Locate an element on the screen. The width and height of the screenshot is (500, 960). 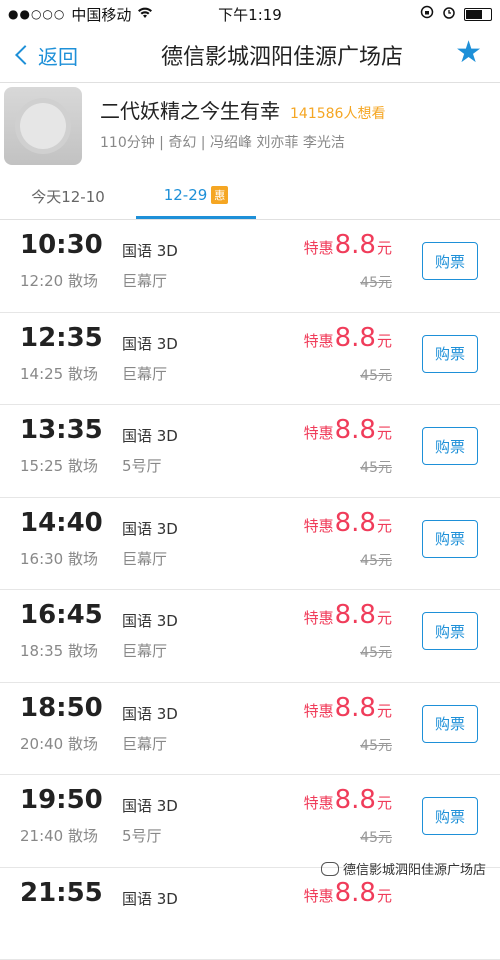
start-time: 18:50 is located at coordinates (61, 708).